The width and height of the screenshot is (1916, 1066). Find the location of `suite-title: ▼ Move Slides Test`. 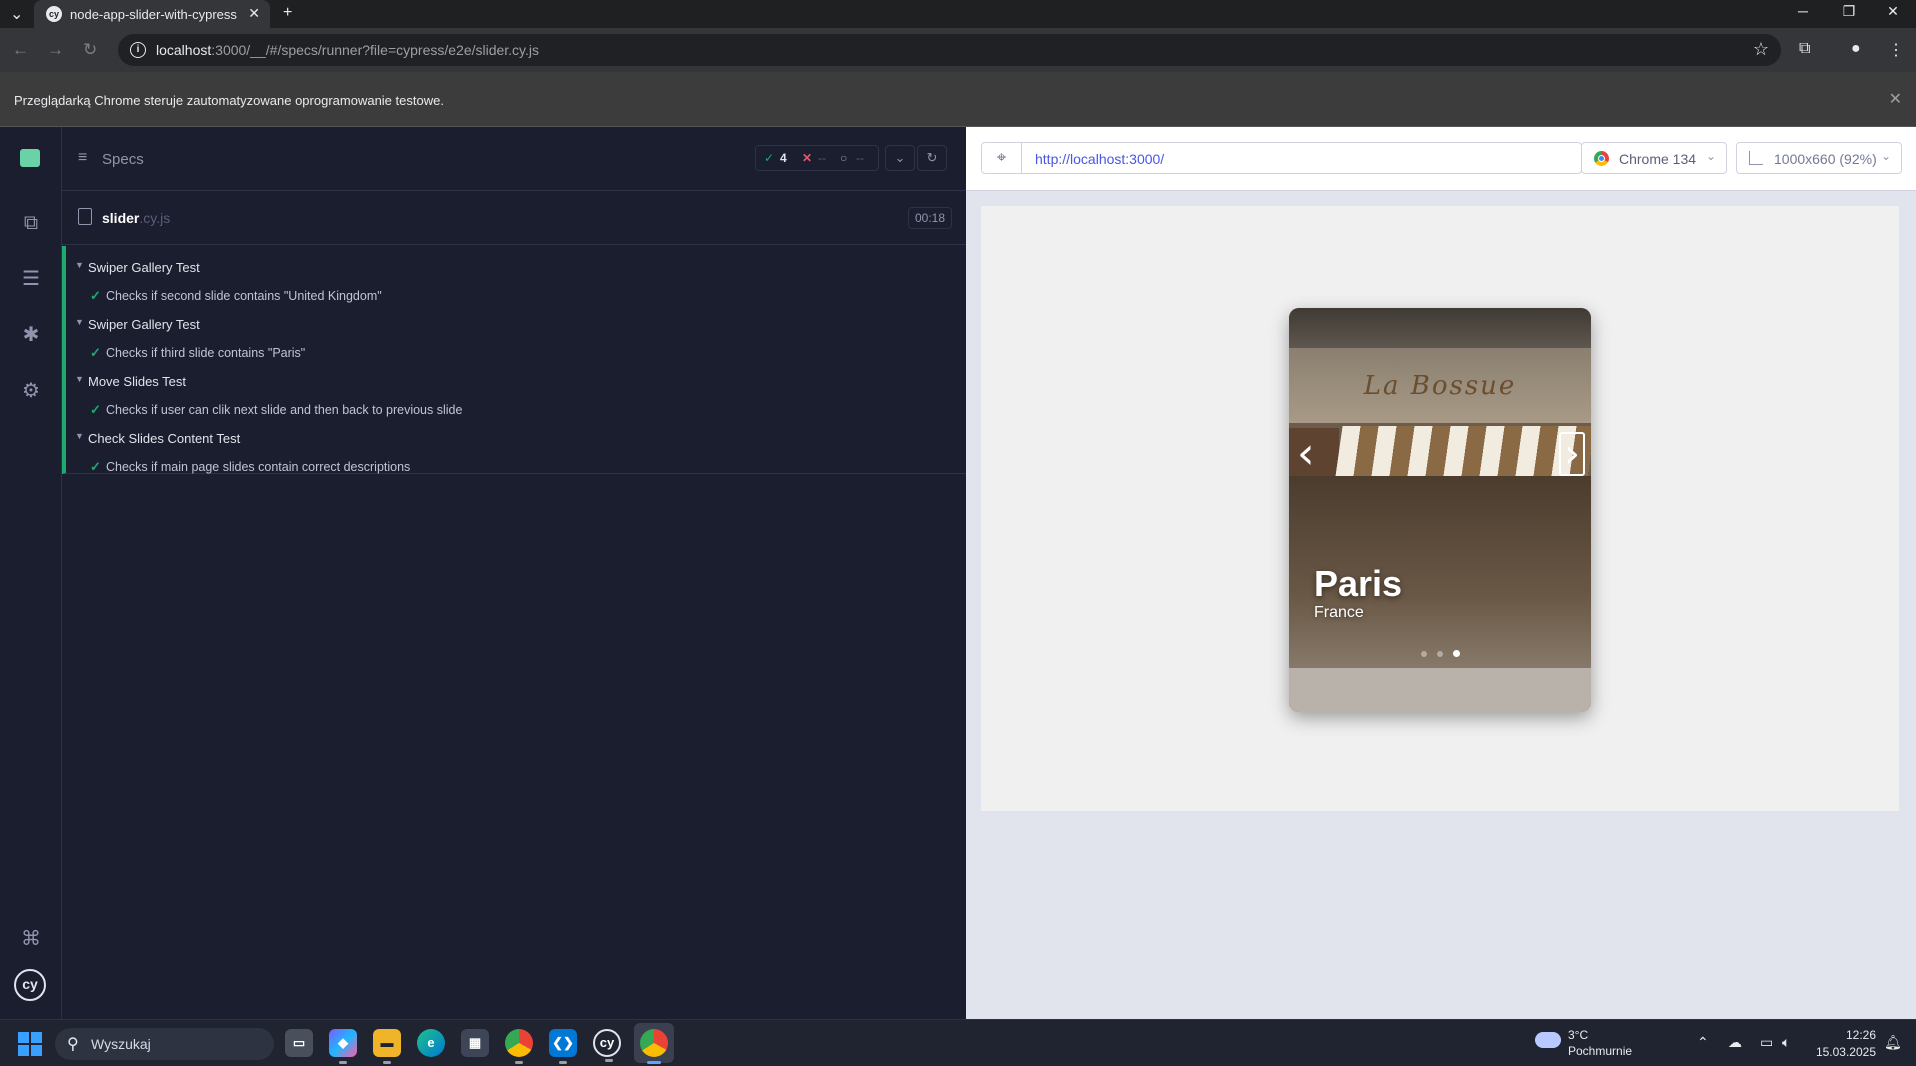

suite-title: ▼ Move Slides Test is located at coordinates (130, 381).